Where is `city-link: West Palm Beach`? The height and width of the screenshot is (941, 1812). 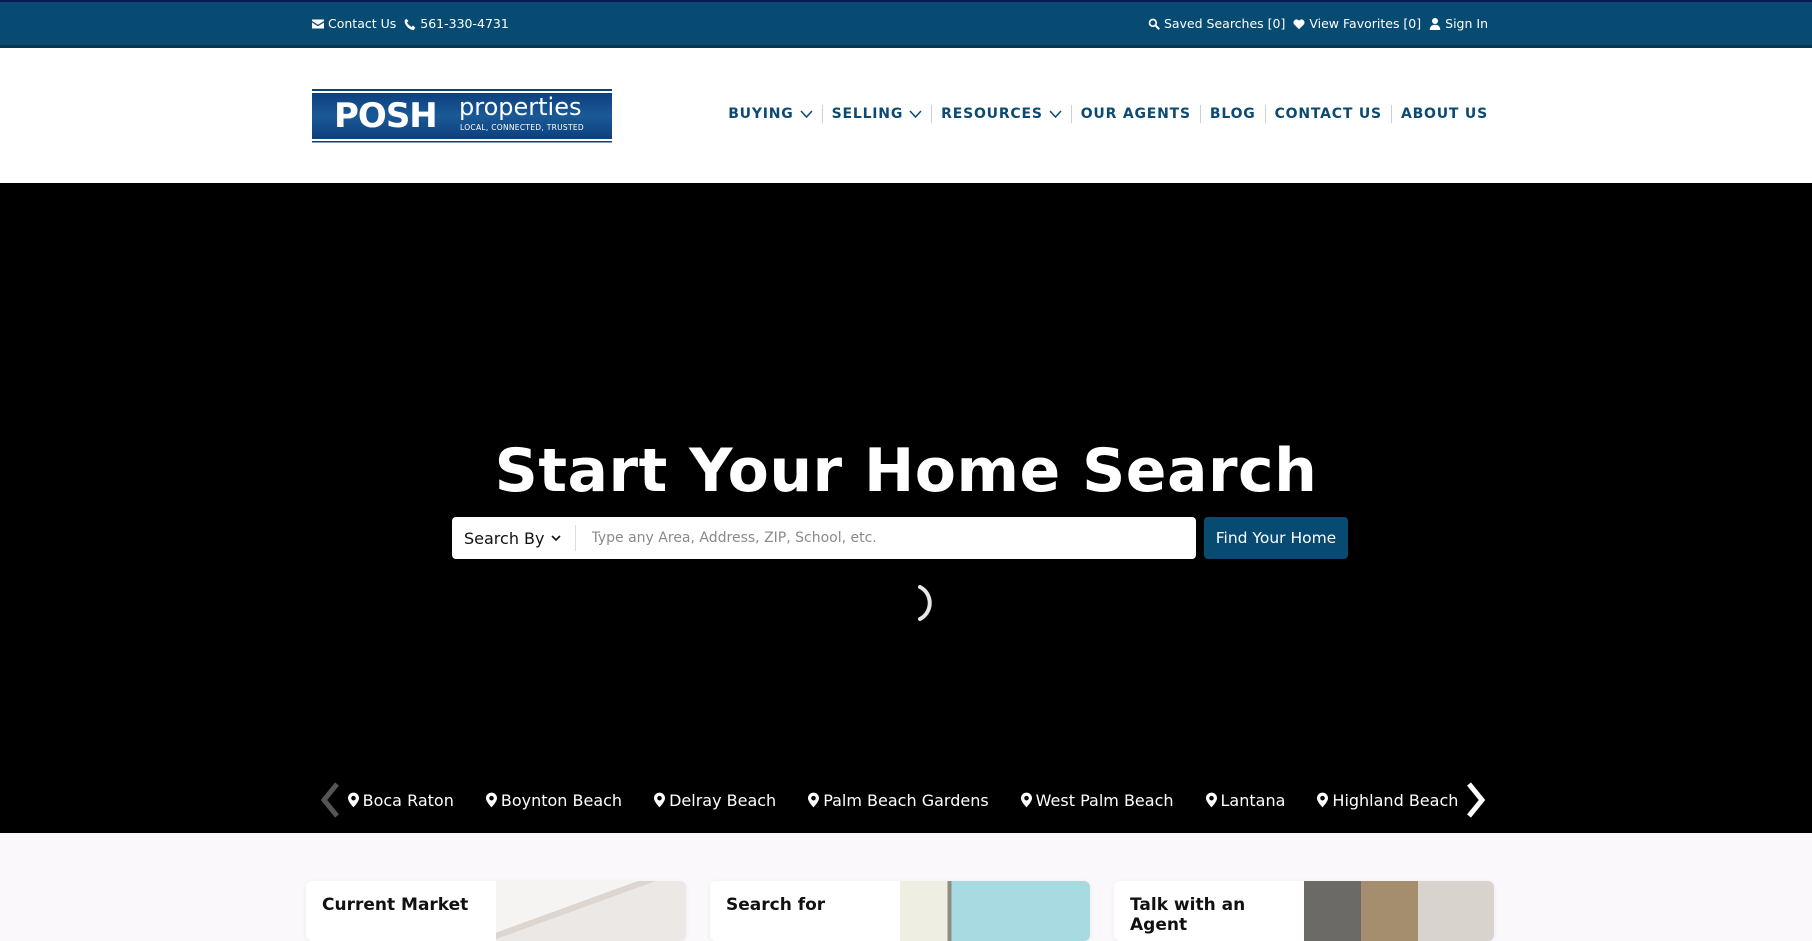
city-link: West Palm Beach is located at coordinates (1097, 800).